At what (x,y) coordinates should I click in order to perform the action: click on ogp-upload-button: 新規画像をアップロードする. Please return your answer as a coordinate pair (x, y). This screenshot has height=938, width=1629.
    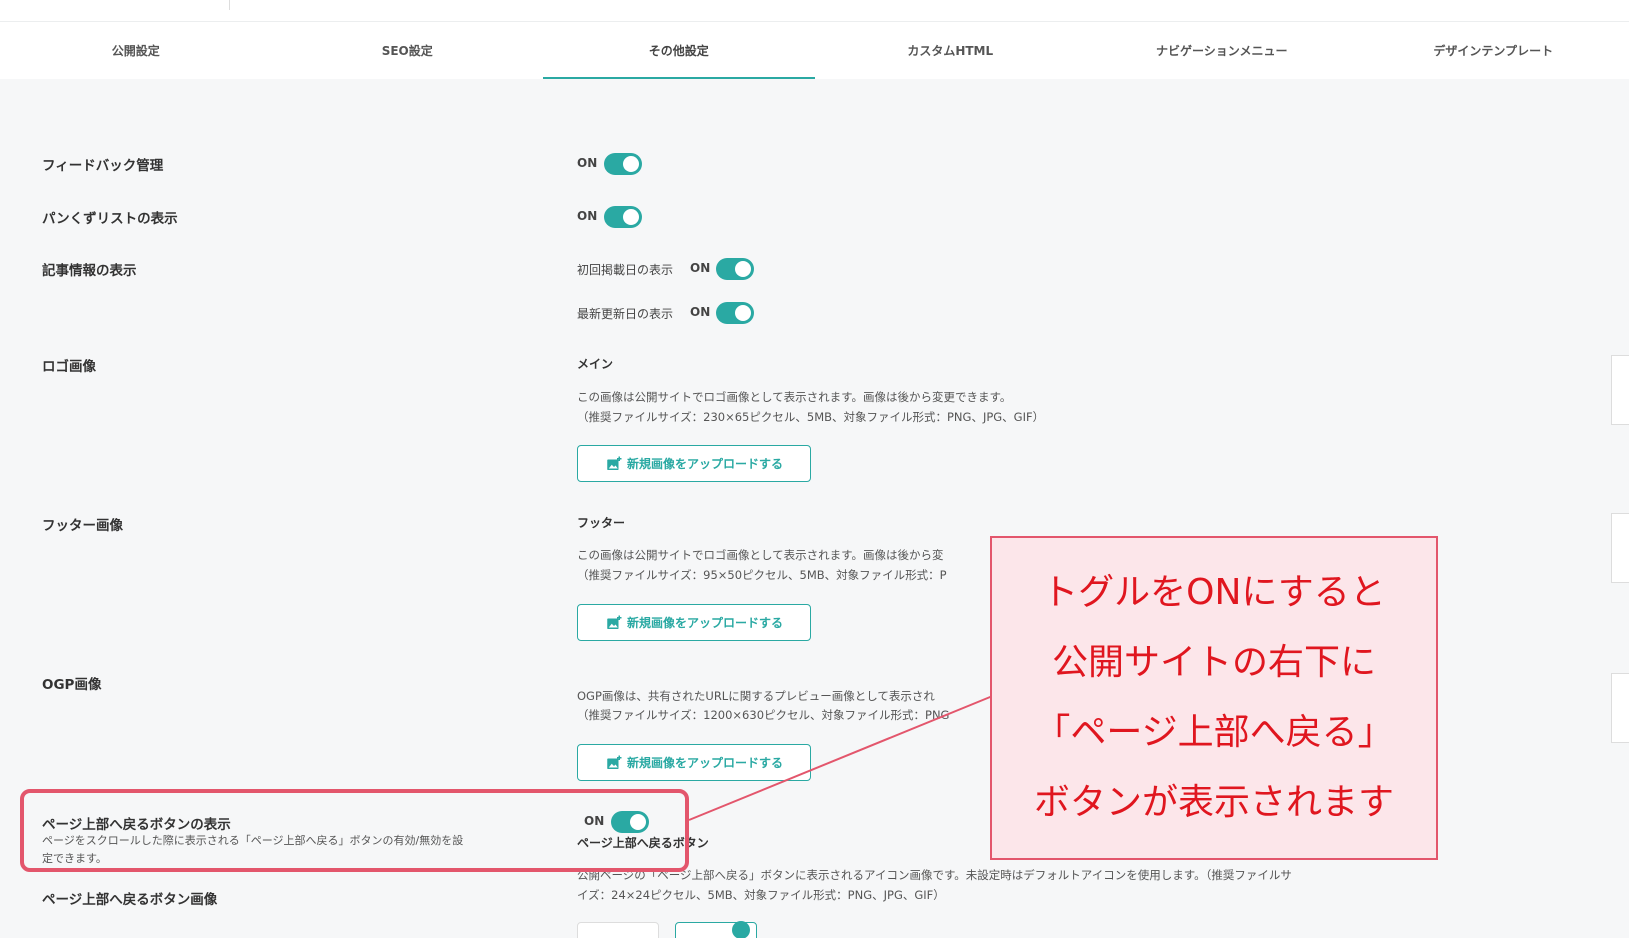
    Looking at the image, I should click on (694, 762).